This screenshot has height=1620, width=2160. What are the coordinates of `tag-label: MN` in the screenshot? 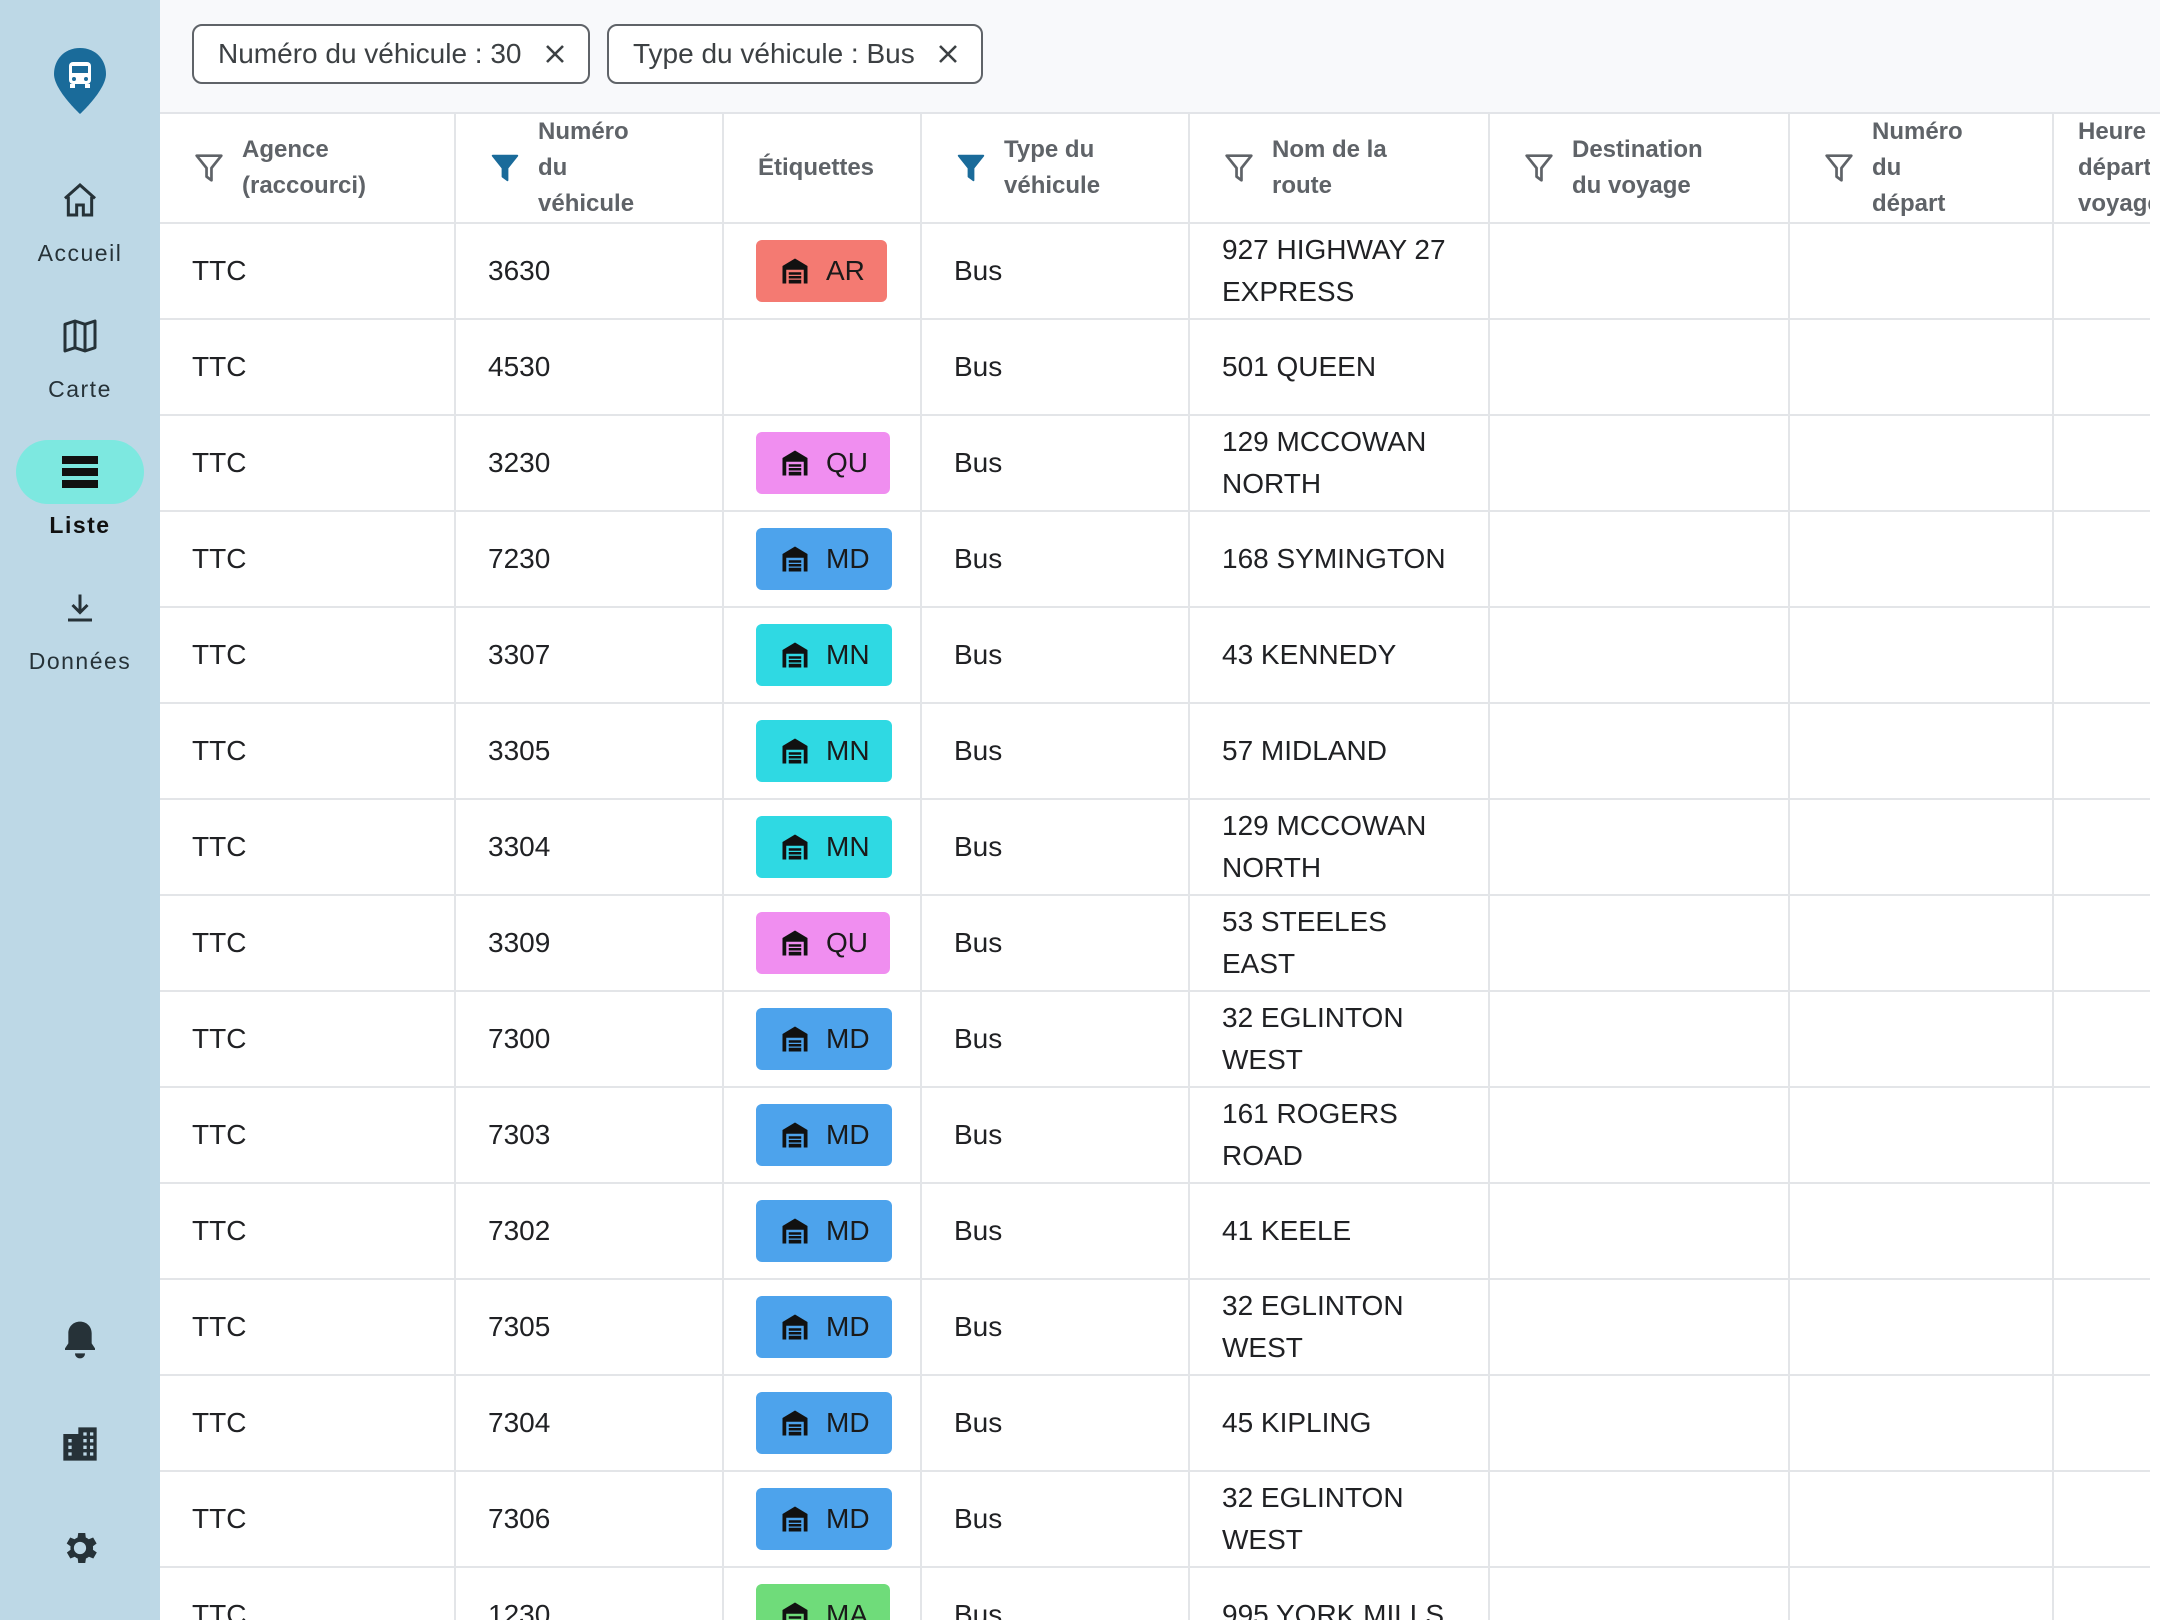 It's located at (848, 846).